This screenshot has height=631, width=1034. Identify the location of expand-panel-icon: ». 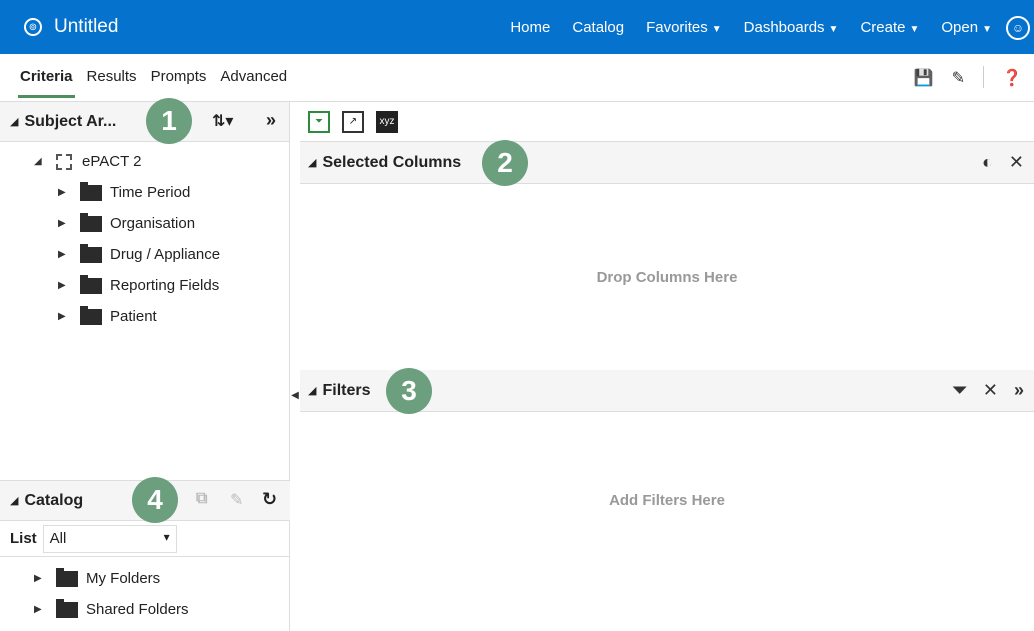
(271, 120).